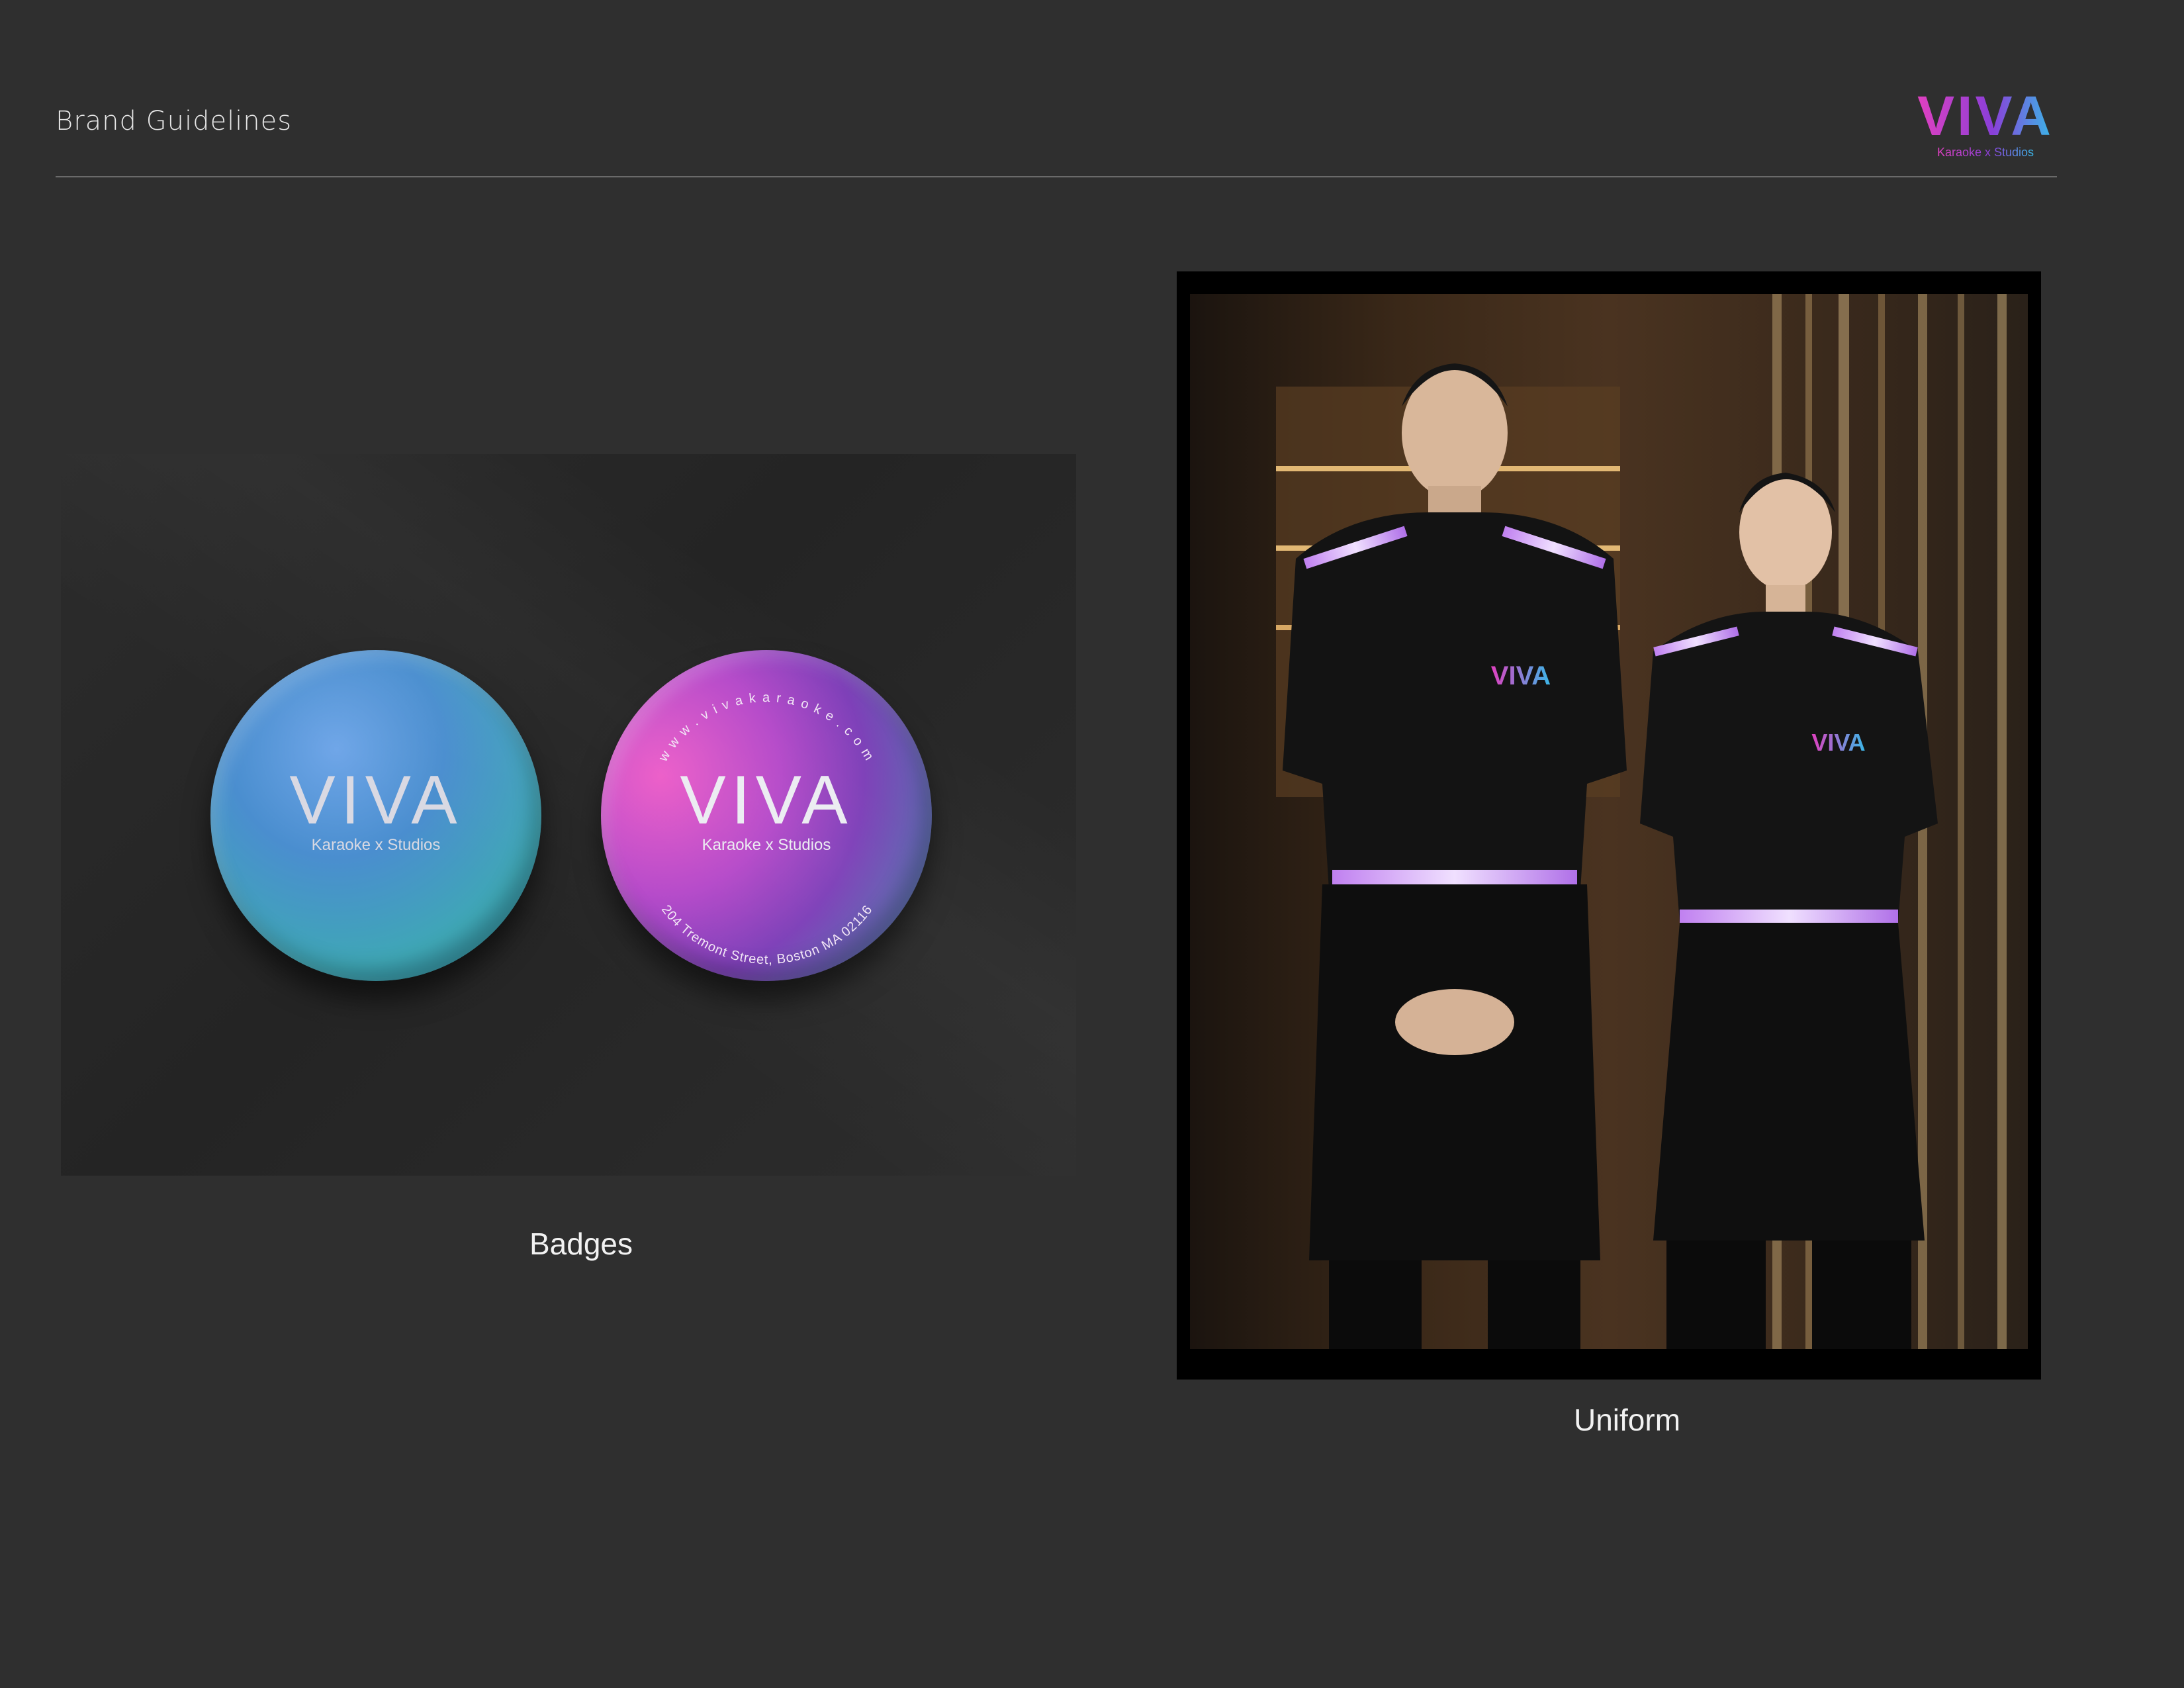 This screenshot has width=2184, height=1688. I want to click on header-divider, so click(1056, 176).